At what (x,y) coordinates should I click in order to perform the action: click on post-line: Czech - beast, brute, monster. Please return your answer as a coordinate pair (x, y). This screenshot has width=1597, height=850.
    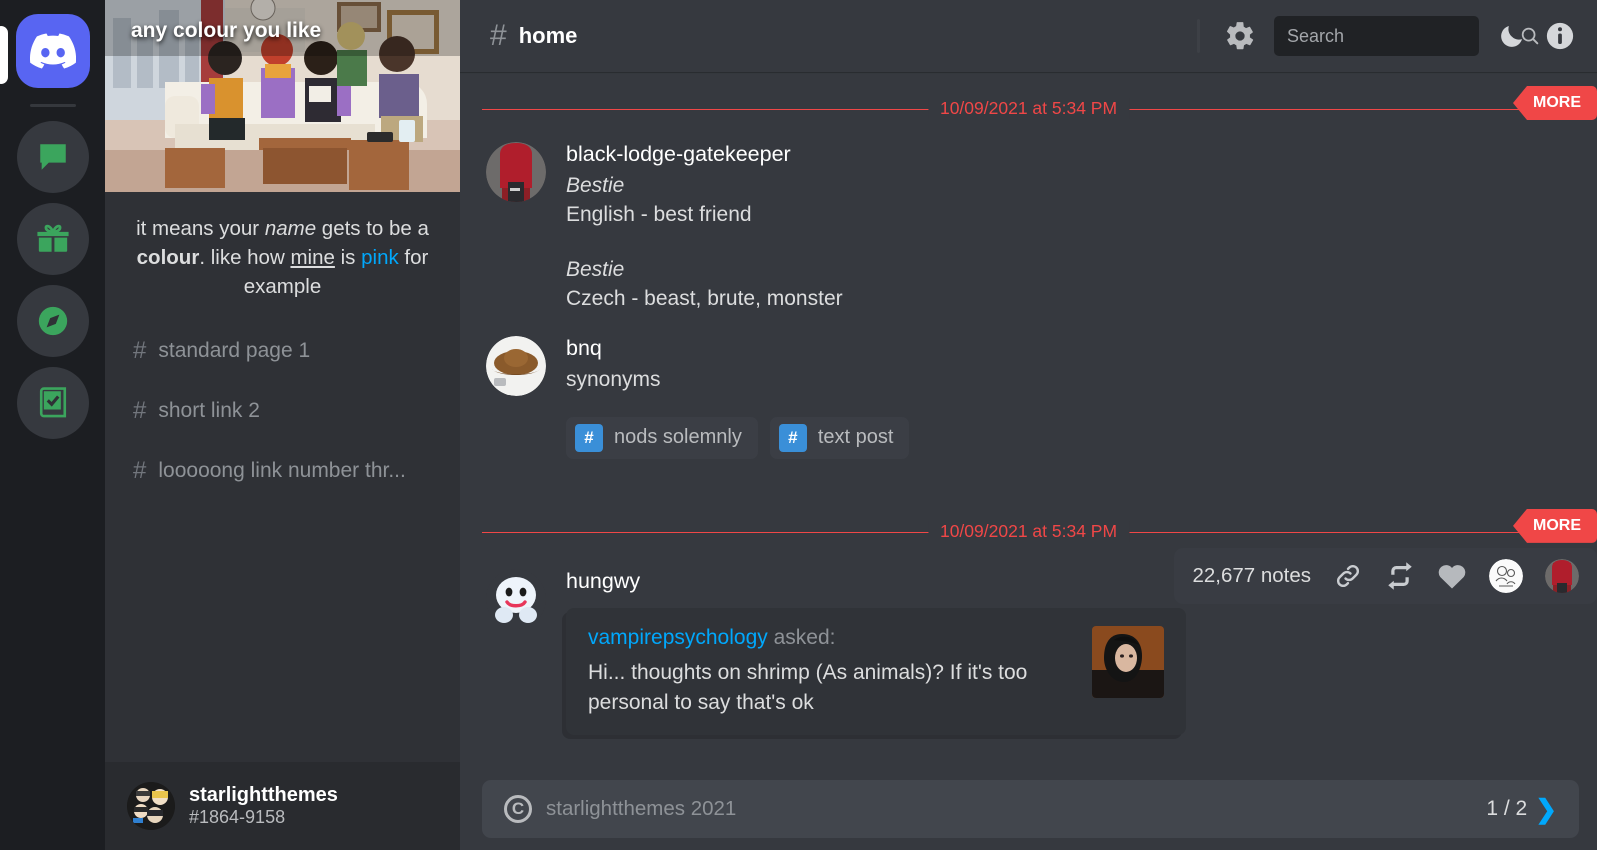
    Looking at the image, I should click on (704, 298).